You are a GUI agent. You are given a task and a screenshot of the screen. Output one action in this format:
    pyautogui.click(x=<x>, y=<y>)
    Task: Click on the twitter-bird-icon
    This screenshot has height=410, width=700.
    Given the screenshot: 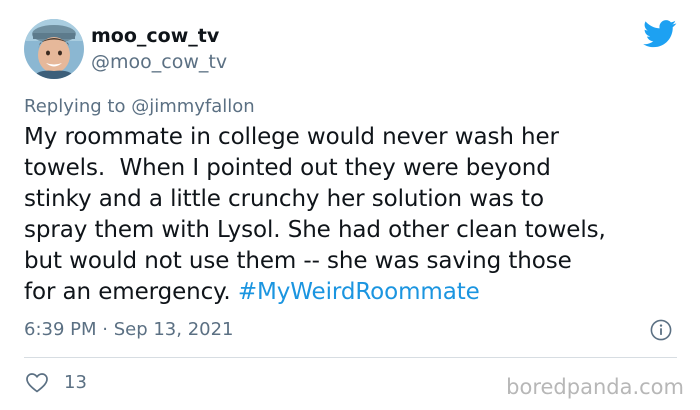 What is the action you would take?
    pyautogui.click(x=660, y=34)
    